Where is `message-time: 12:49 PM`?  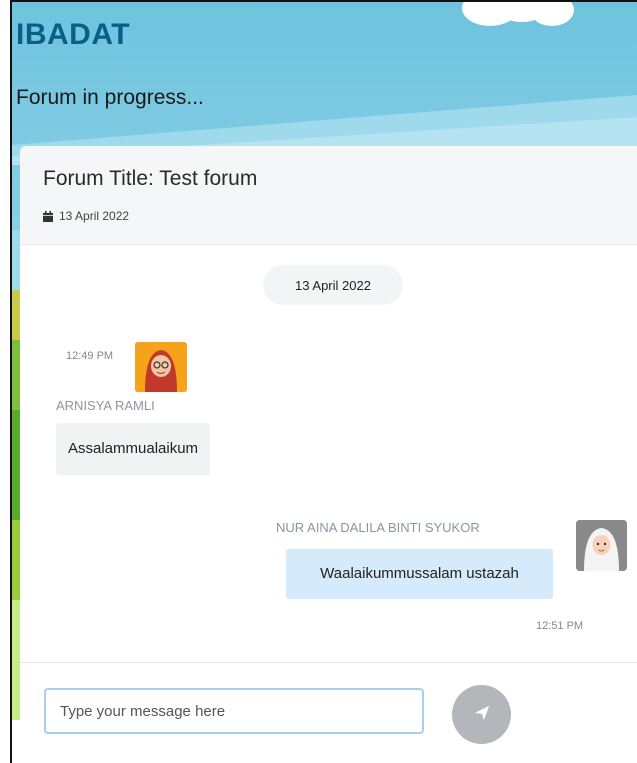
message-time: 12:49 PM is located at coordinates (90, 356).